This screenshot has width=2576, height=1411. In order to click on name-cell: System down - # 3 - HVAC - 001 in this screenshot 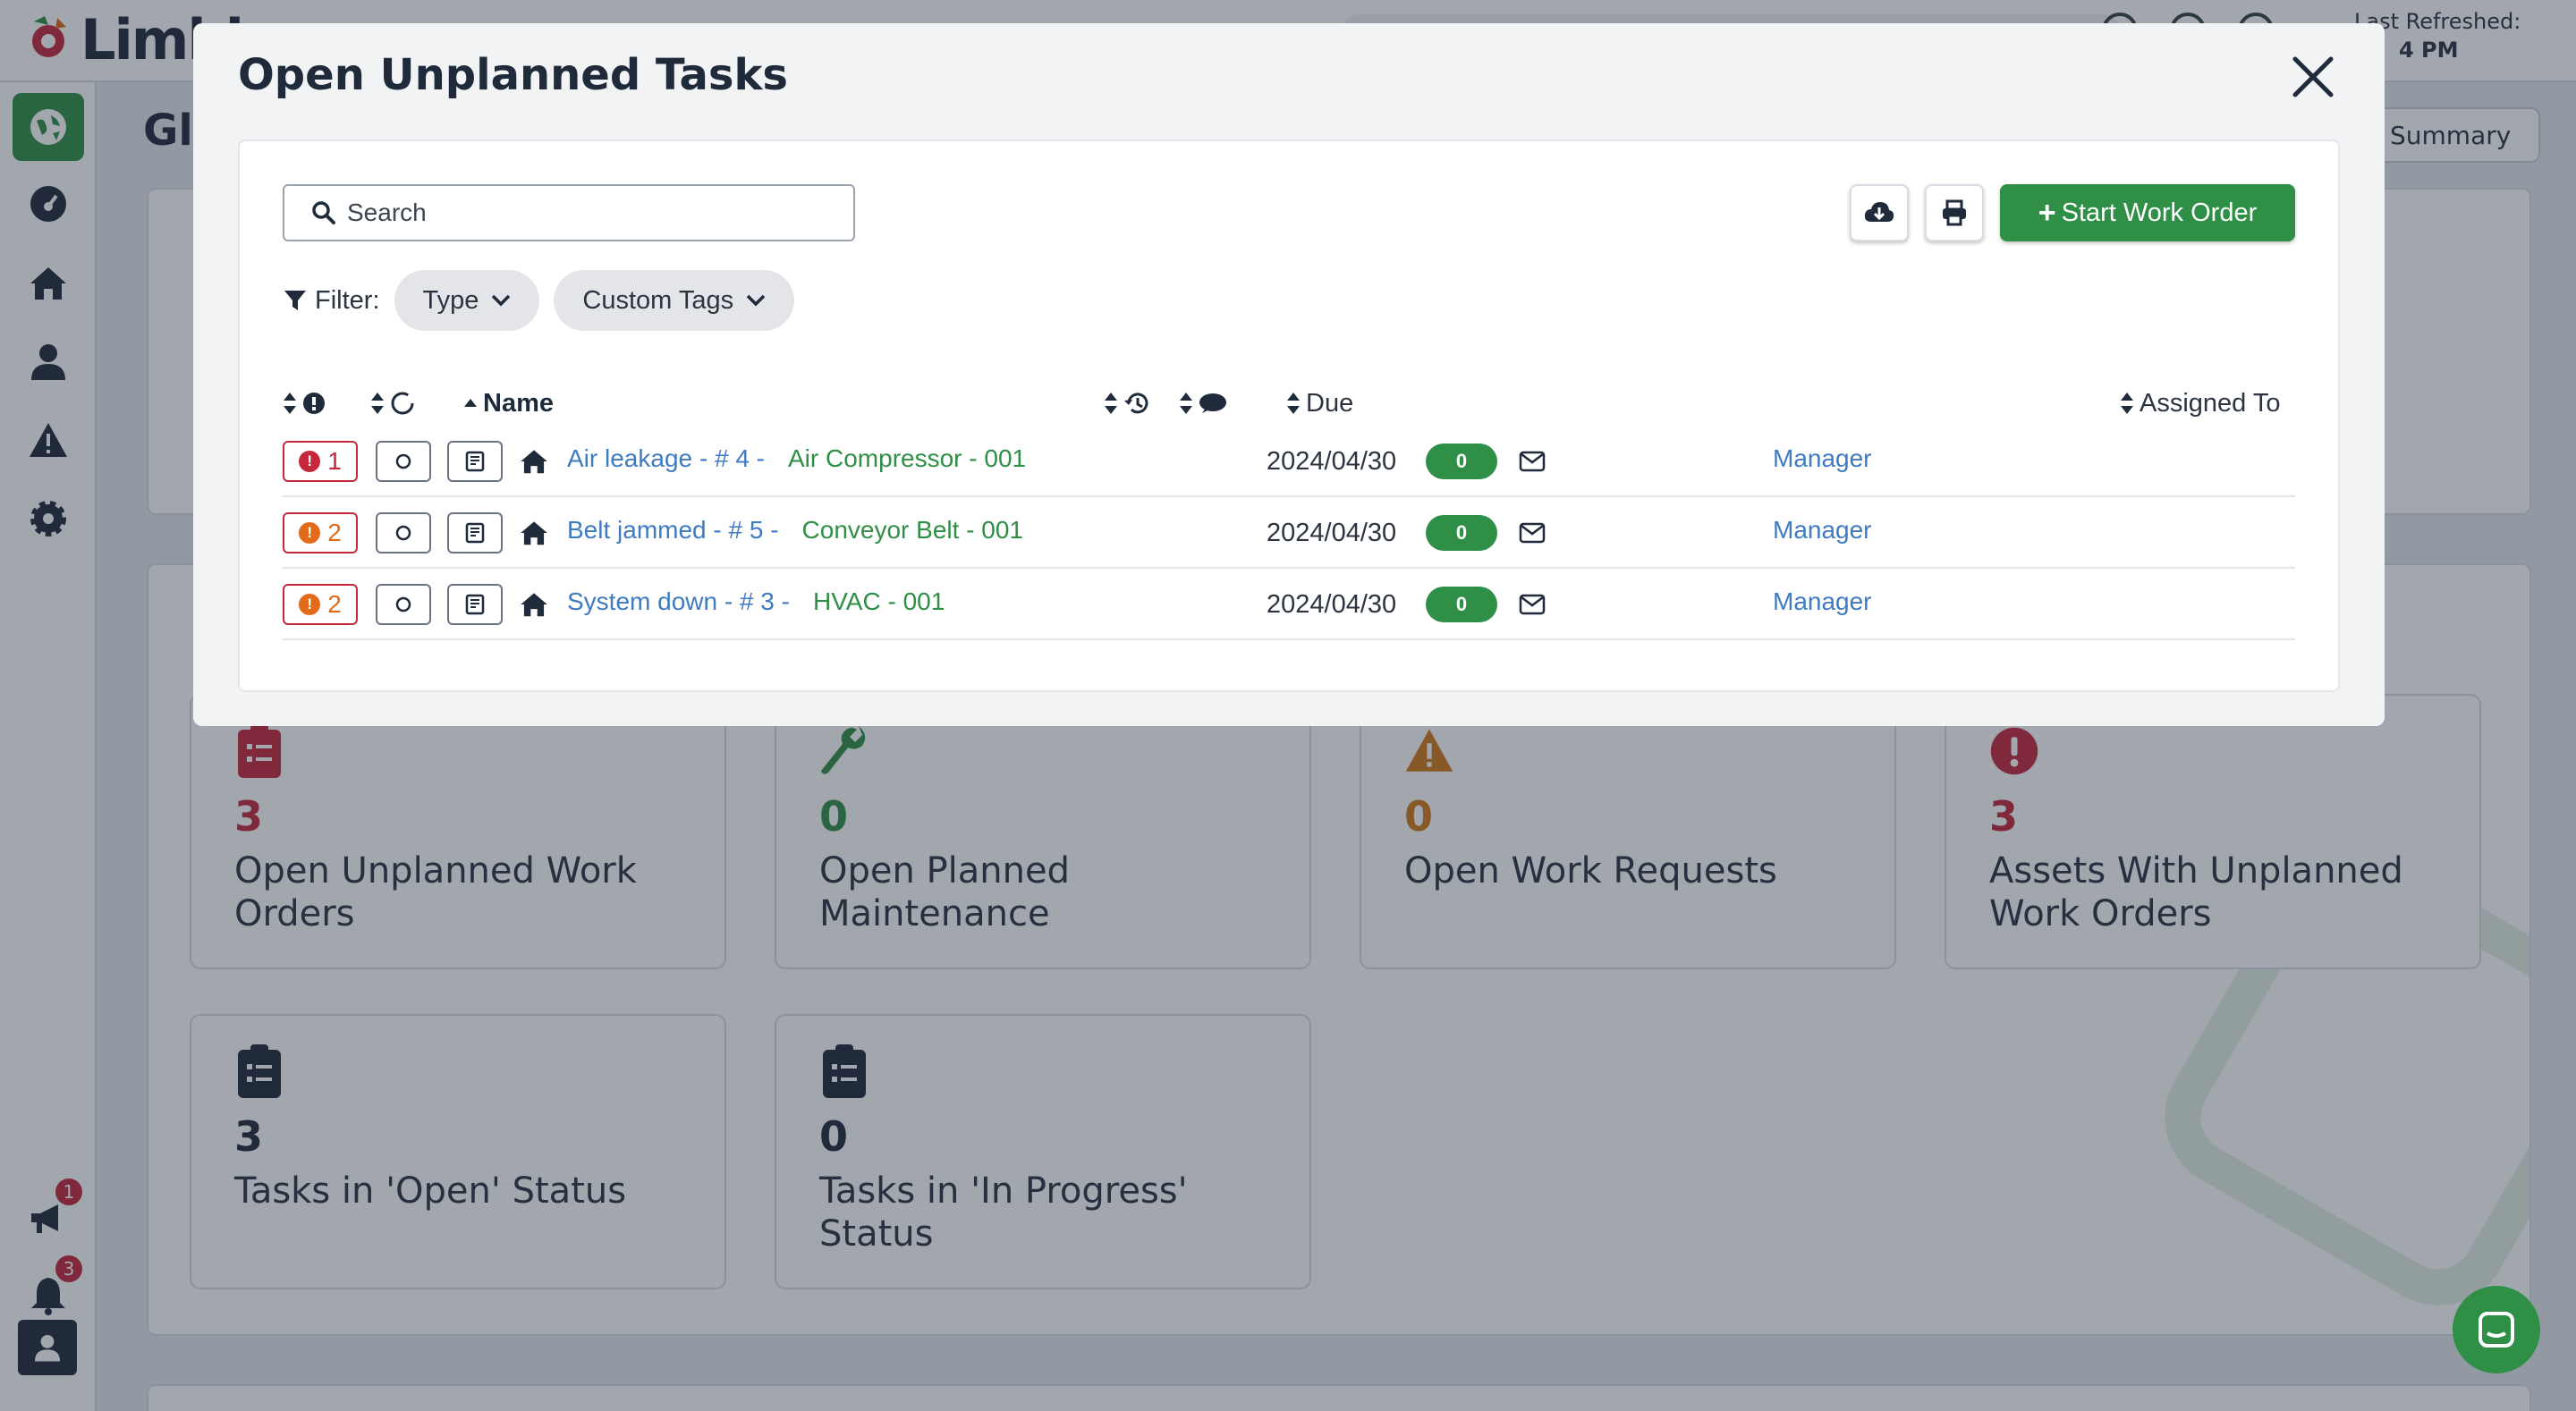, I will do `click(756, 602)`.